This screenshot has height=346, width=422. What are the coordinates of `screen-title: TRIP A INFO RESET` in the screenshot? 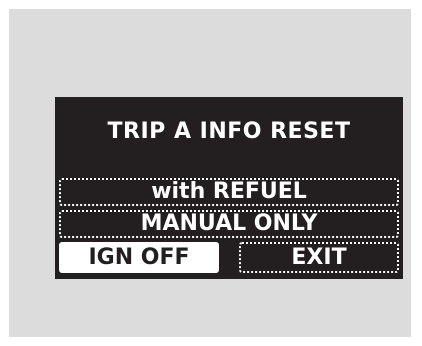 It's located at (229, 131).